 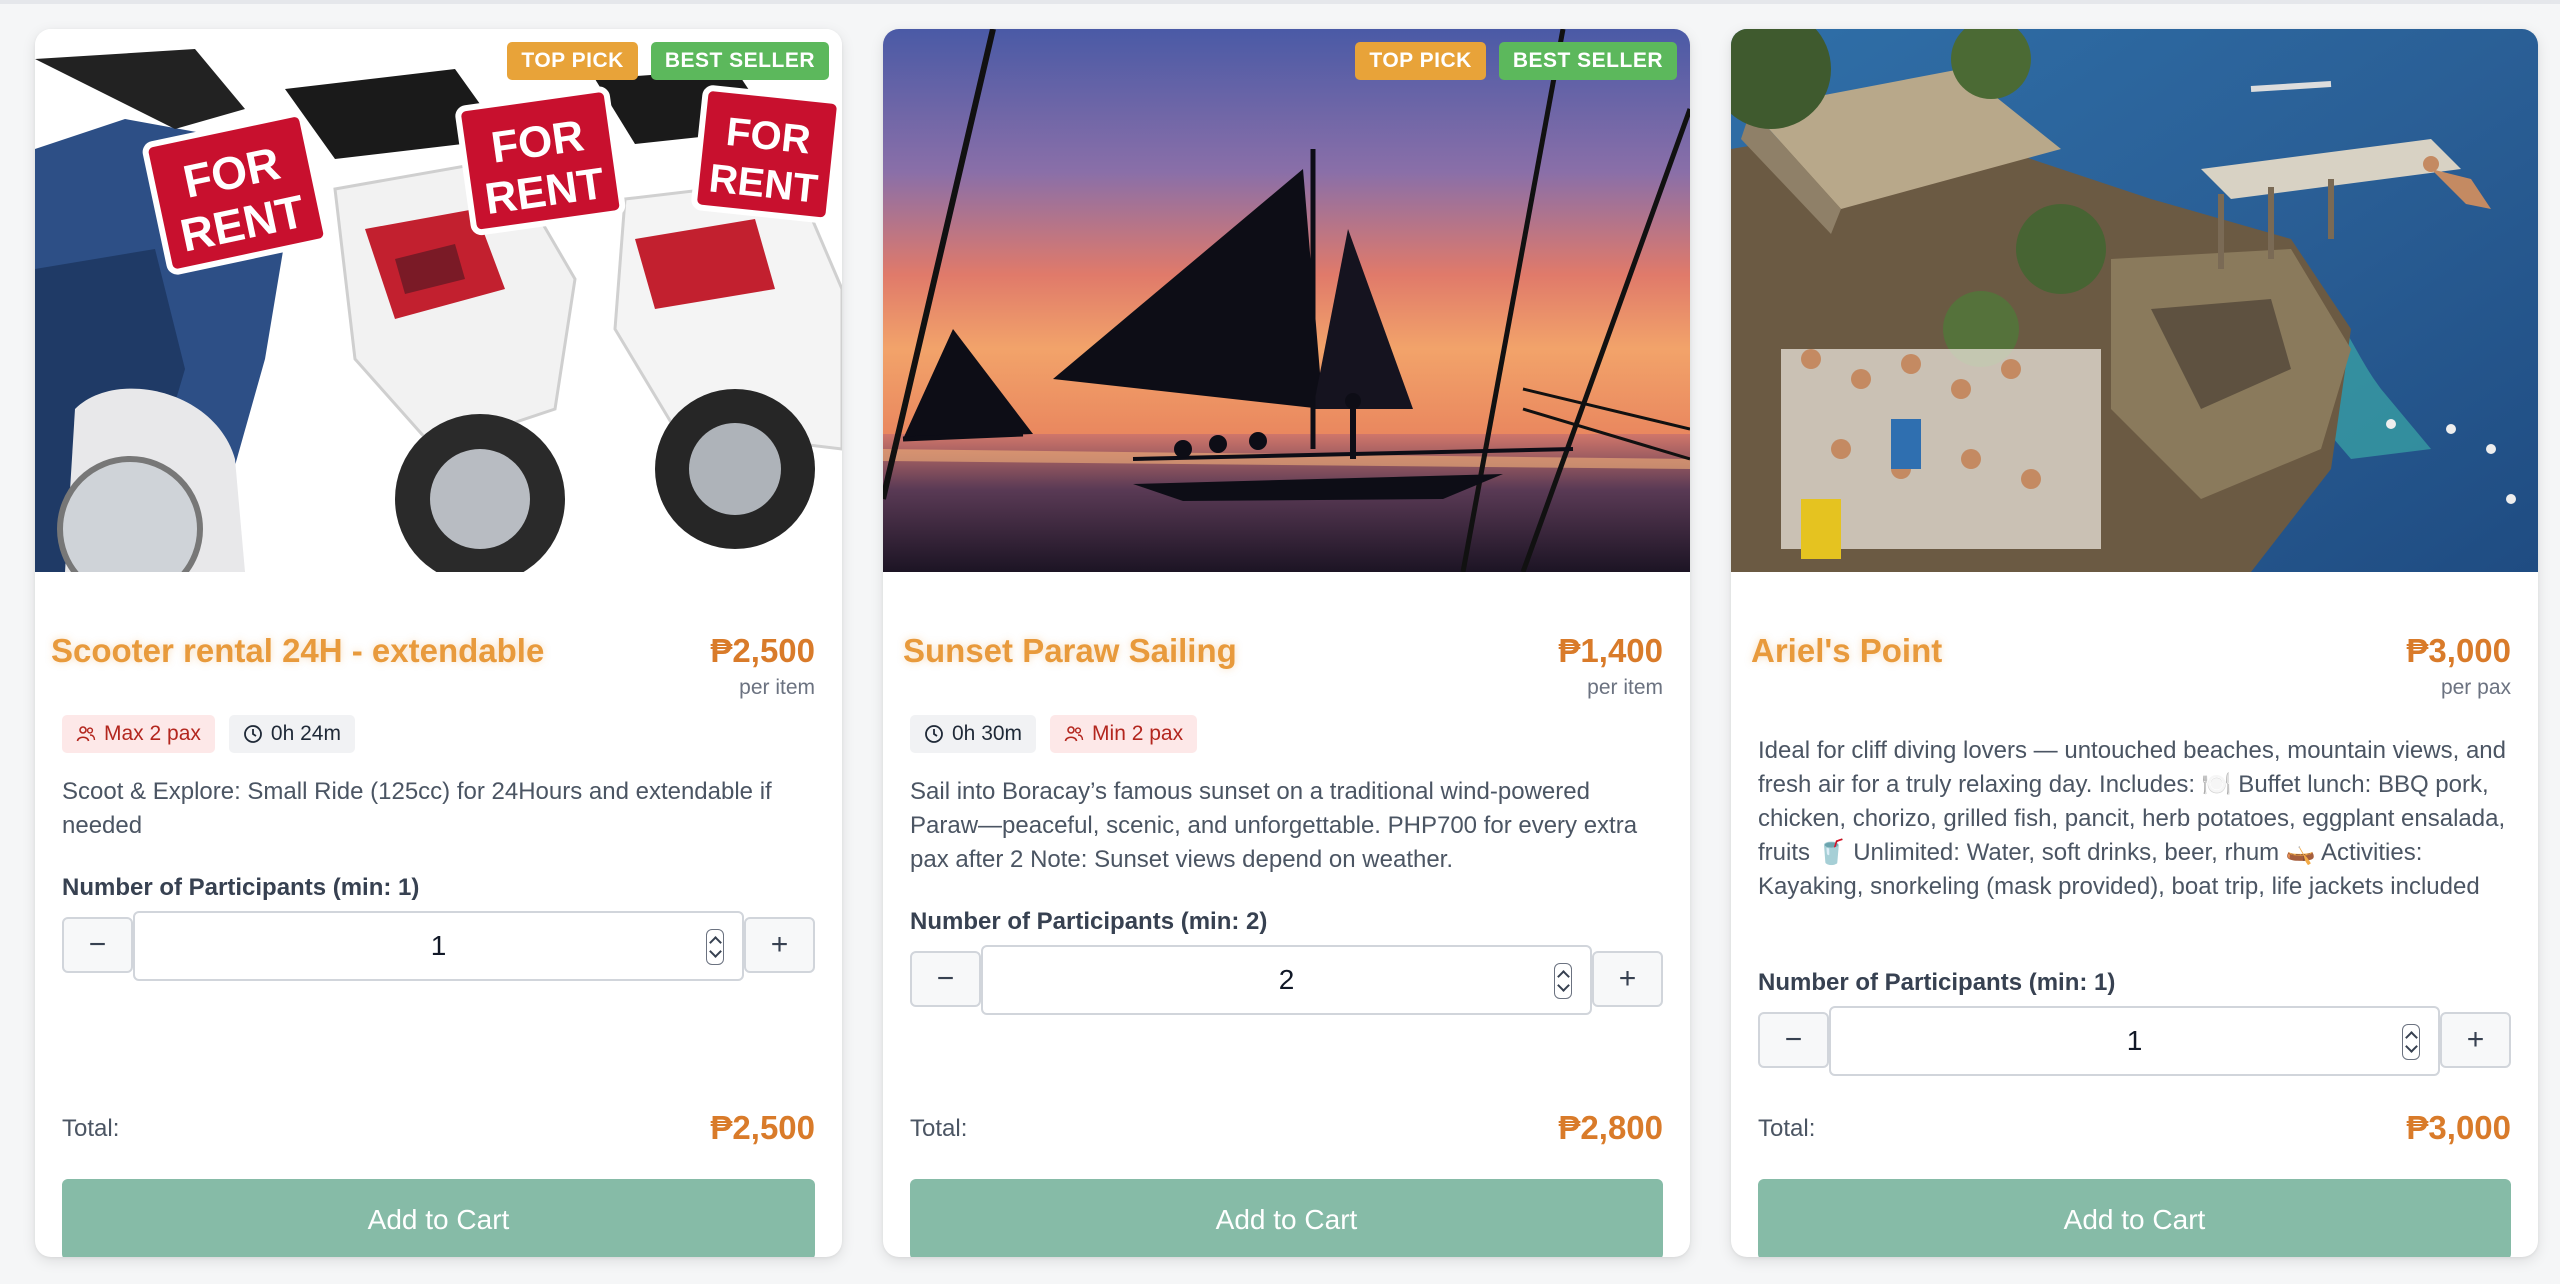 I want to click on product-price: ₱1,400, so click(x=1610, y=650).